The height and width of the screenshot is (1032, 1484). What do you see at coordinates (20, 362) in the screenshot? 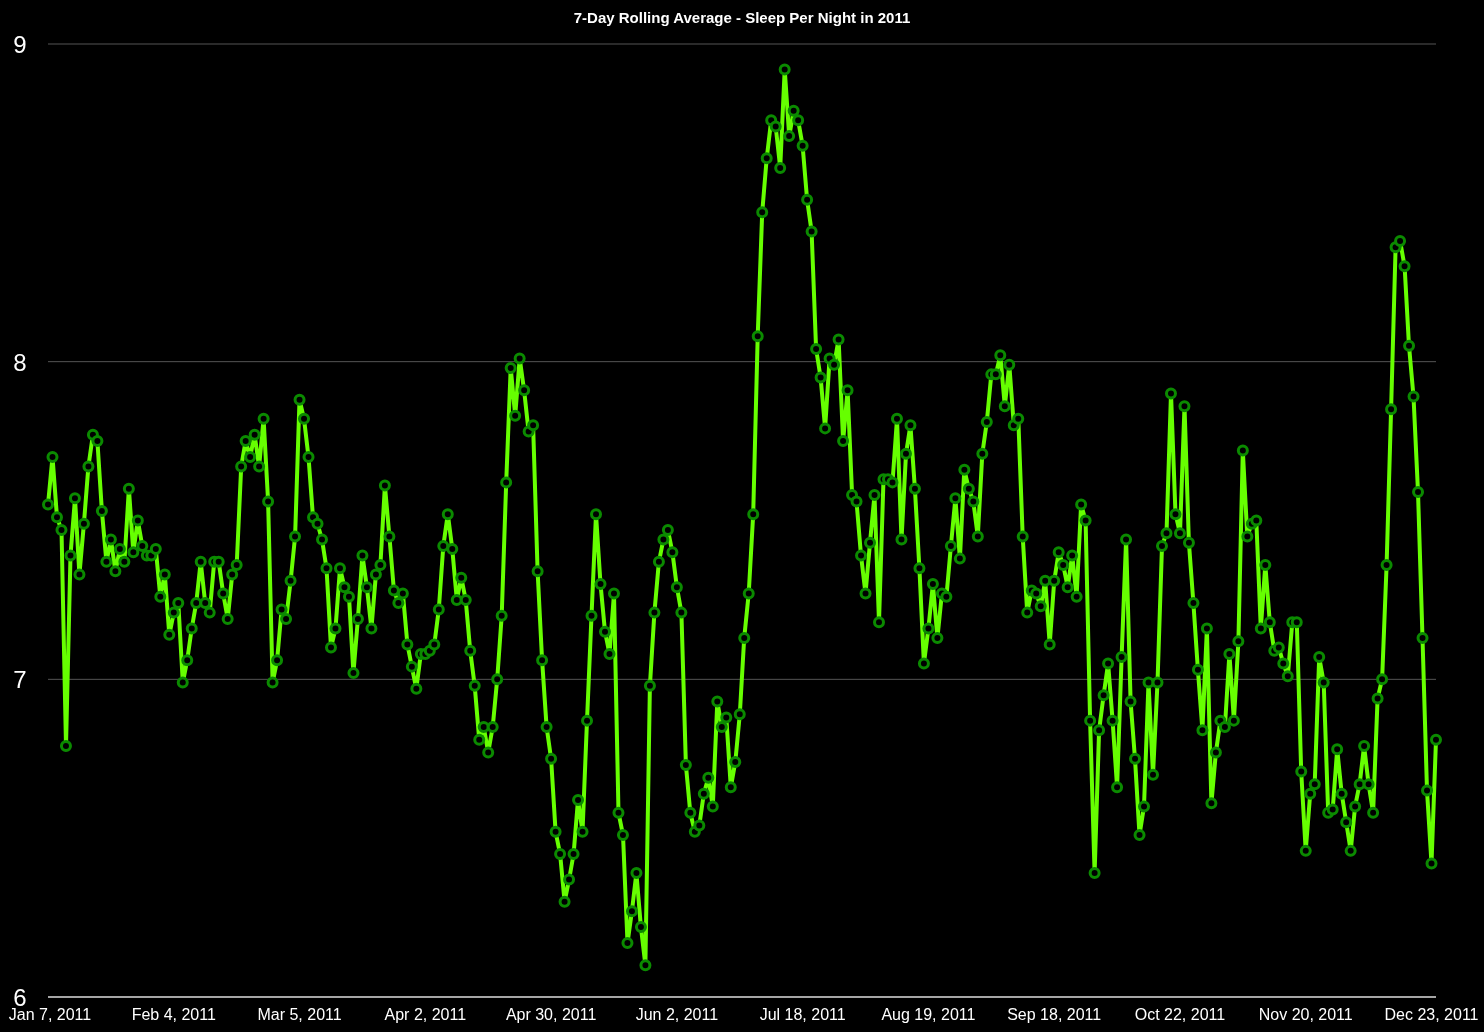
I see `y-axis-label: 8` at bounding box center [20, 362].